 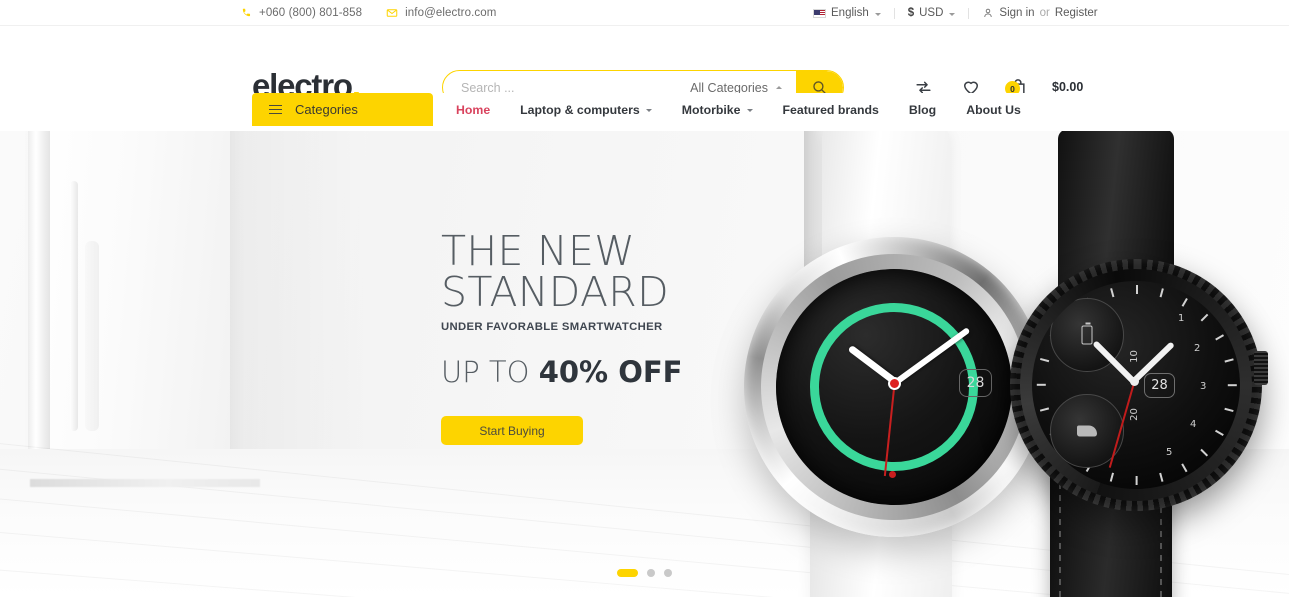 I want to click on top-bar-settings-group: English $ USD Sign in or Register, so click(x=955, y=13).